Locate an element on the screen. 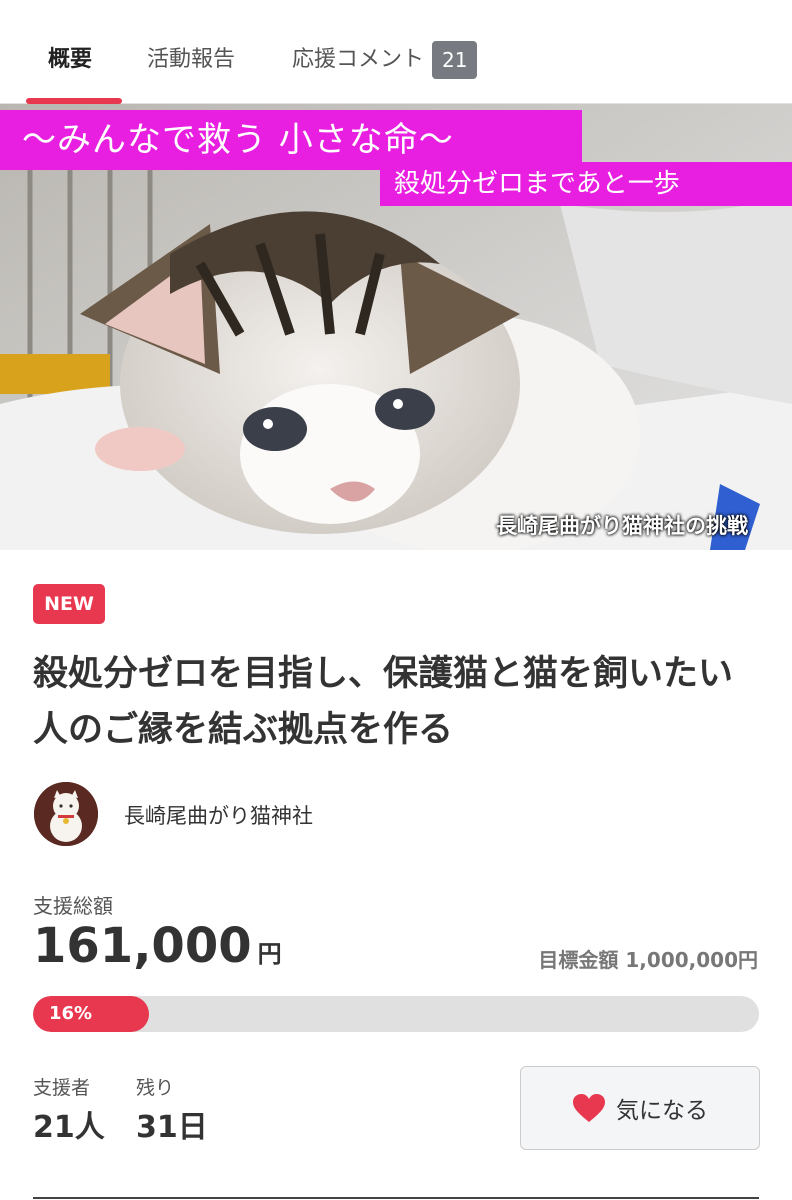 The image size is (792, 1200). owner-name: 長崎尾曲がり猫神社 is located at coordinates (218, 815).